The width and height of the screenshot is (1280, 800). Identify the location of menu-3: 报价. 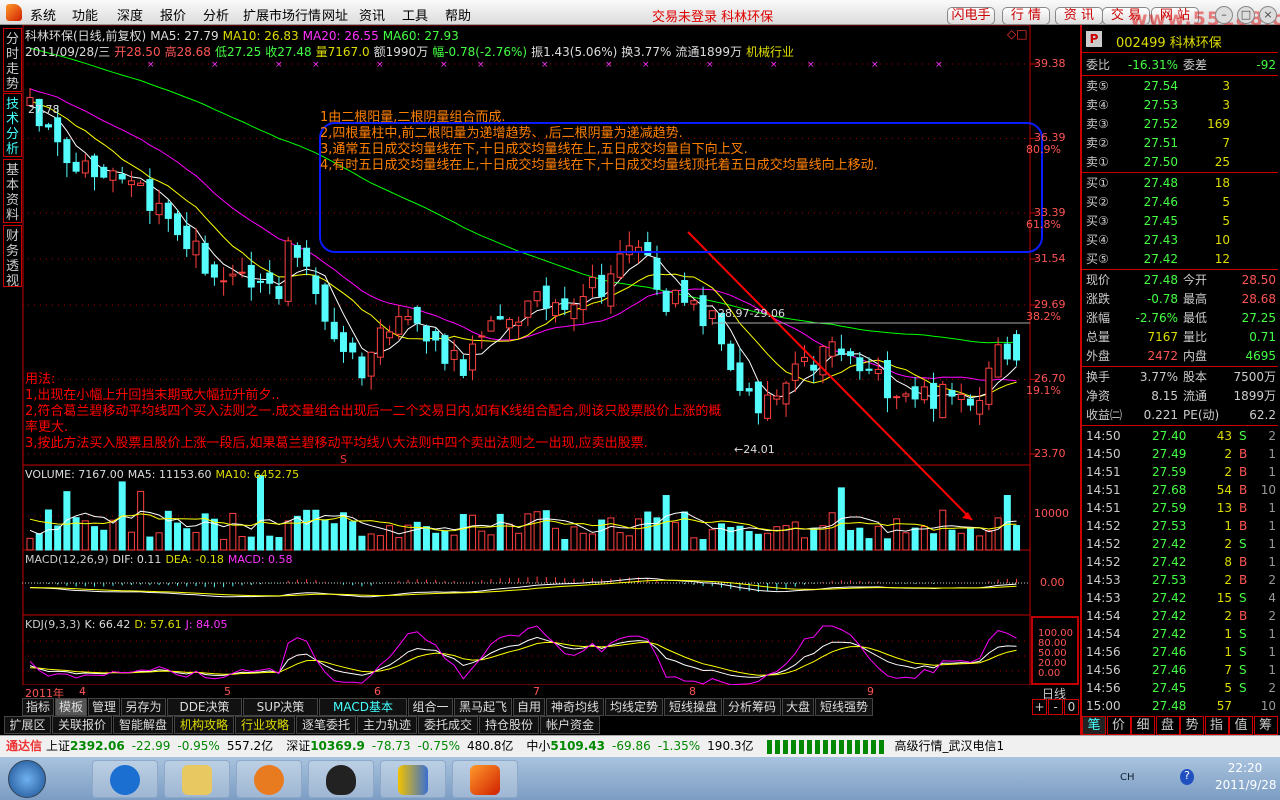
(173, 14).